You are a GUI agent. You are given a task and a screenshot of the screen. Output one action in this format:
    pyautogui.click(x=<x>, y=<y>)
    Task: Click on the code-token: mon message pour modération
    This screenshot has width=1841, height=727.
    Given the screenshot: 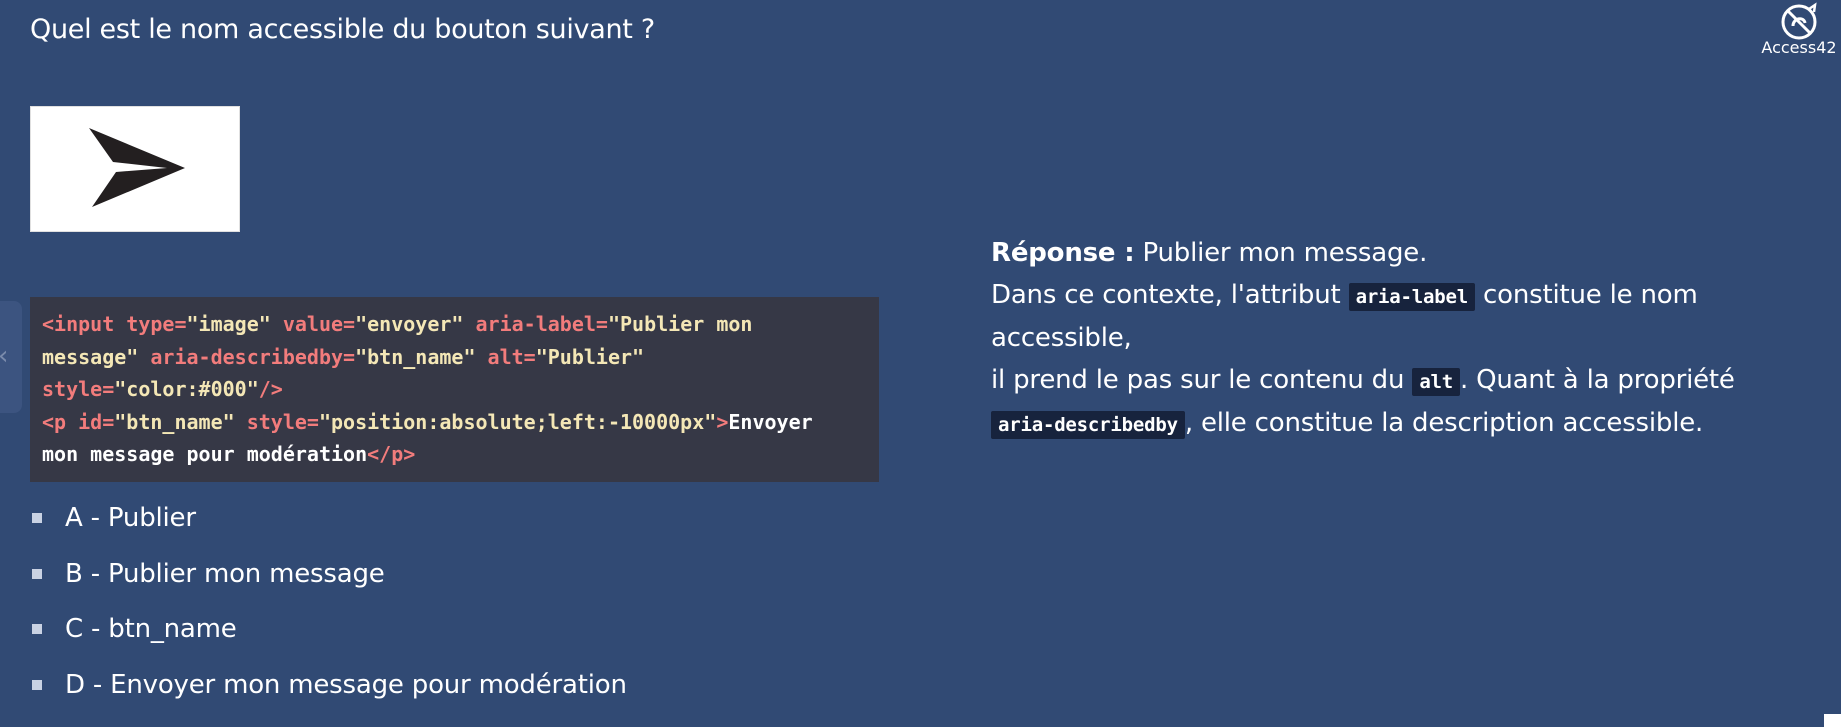 What is the action you would take?
    pyautogui.click(x=205, y=454)
    